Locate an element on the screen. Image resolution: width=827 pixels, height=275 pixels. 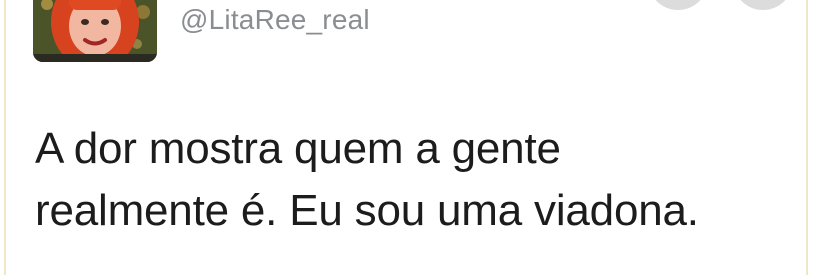
avatar-portrait-icon is located at coordinates (95, 31).